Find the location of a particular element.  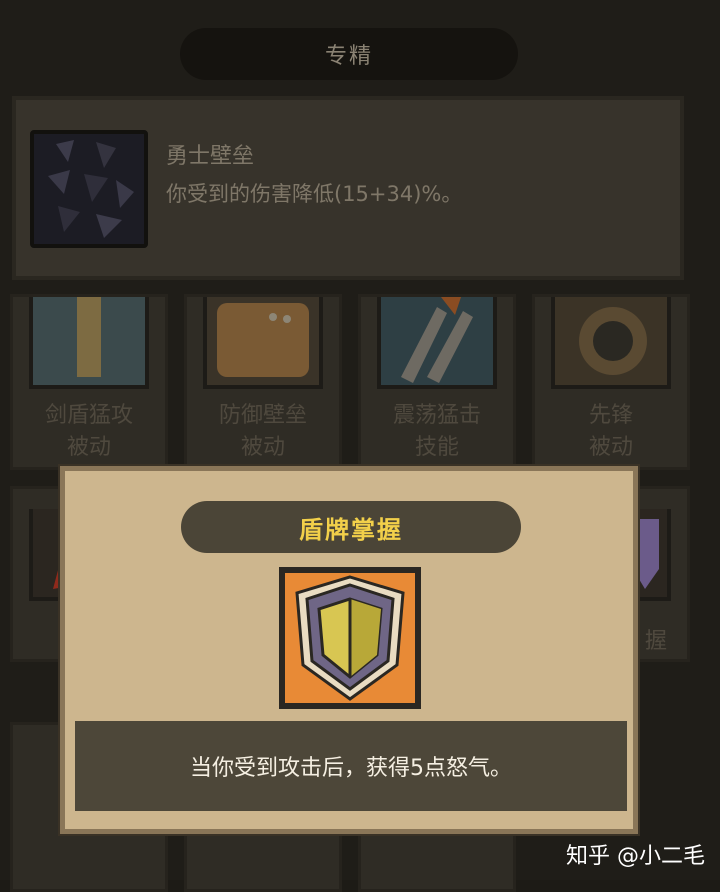

skill-tile: 先锋 被动 is located at coordinates (611, 382).